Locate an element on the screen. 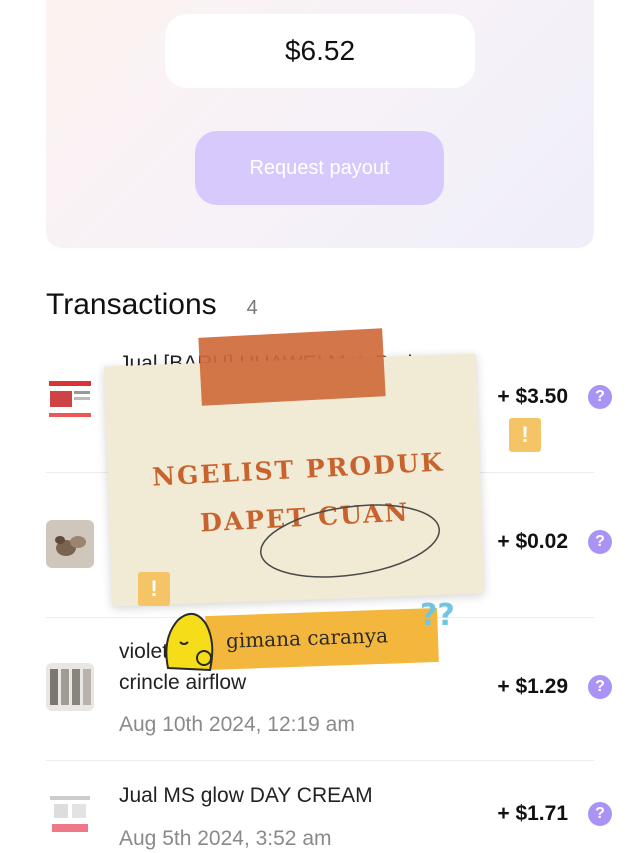 The image size is (640, 853). transaction-amount: + $1.71 is located at coordinates (532, 813).